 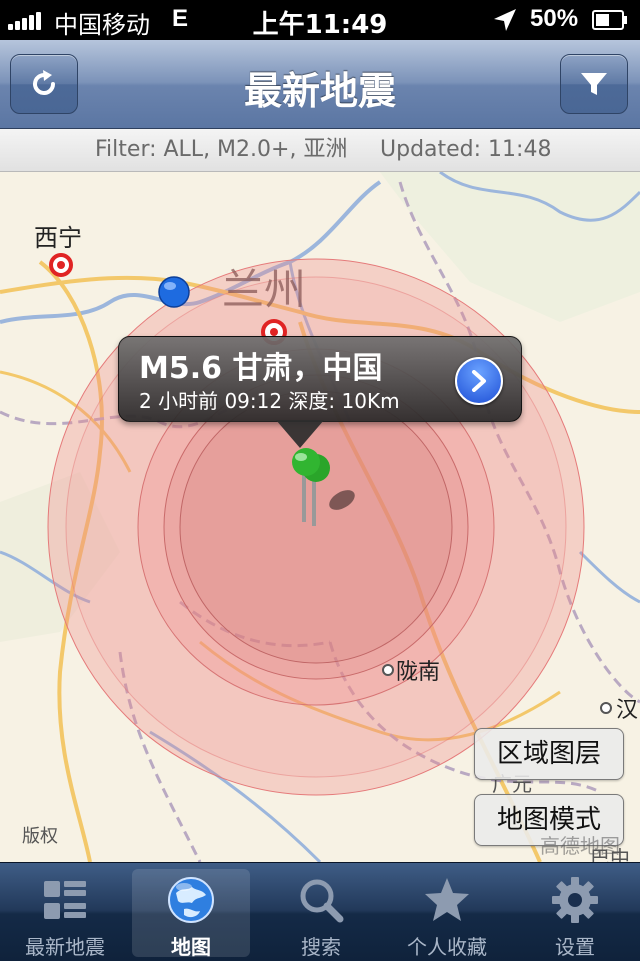 I want to click on tab-label: 地图, so click(x=191, y=947).